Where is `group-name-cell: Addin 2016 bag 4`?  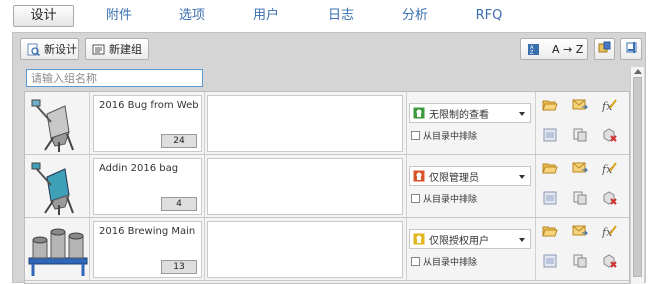 group-name-cell: Addin 2016 bag 4 is located at coordinates (147, 186).